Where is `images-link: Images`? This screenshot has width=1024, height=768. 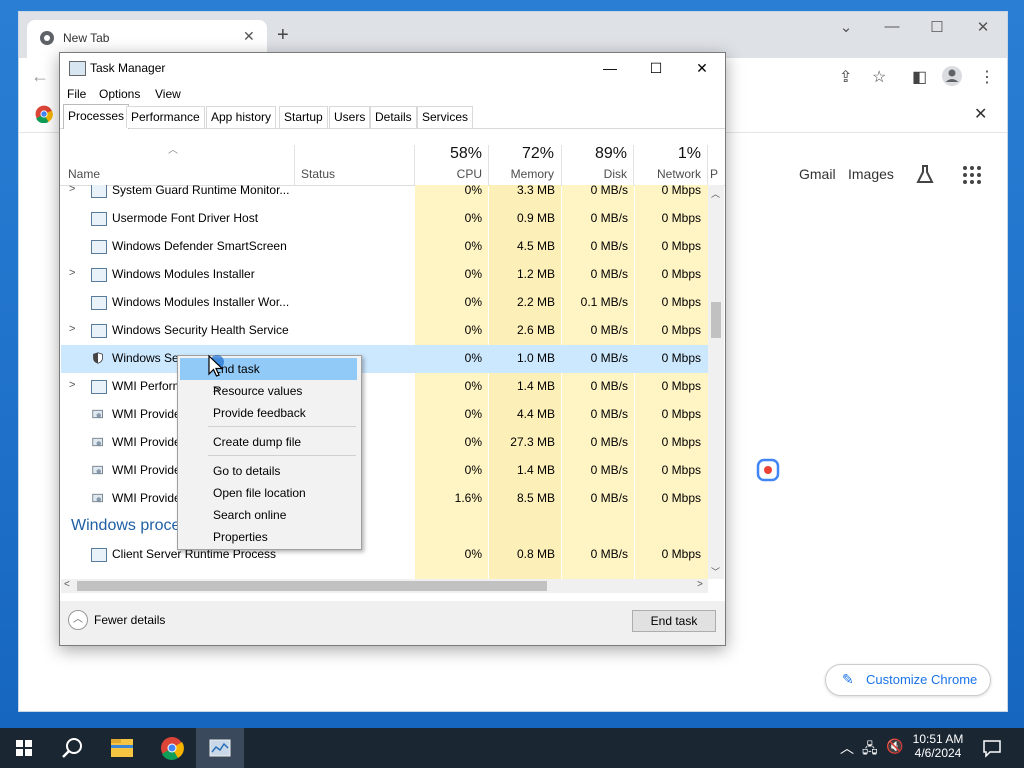 images-link: Images is located at coordinates (871, 174).